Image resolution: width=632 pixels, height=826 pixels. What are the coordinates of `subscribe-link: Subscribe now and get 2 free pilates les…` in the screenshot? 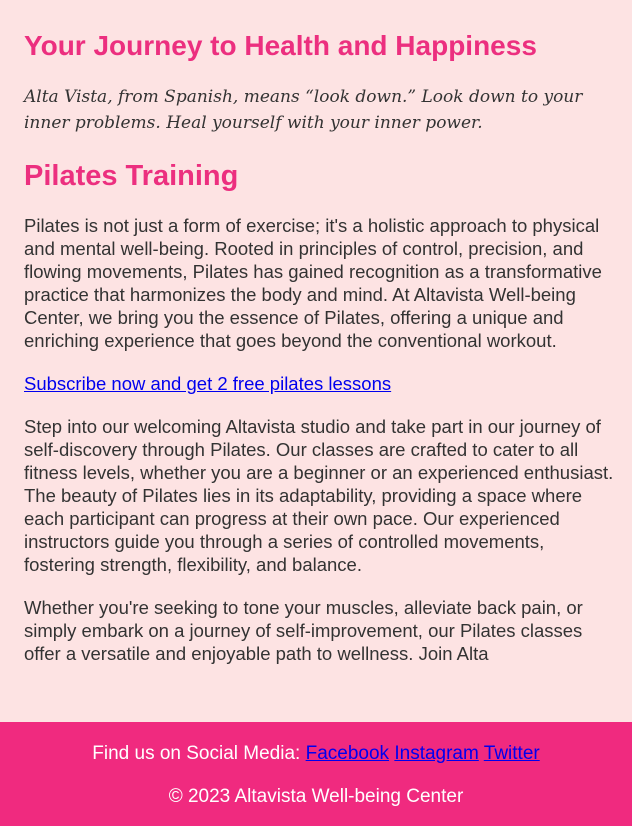 It's located at (207, 383).